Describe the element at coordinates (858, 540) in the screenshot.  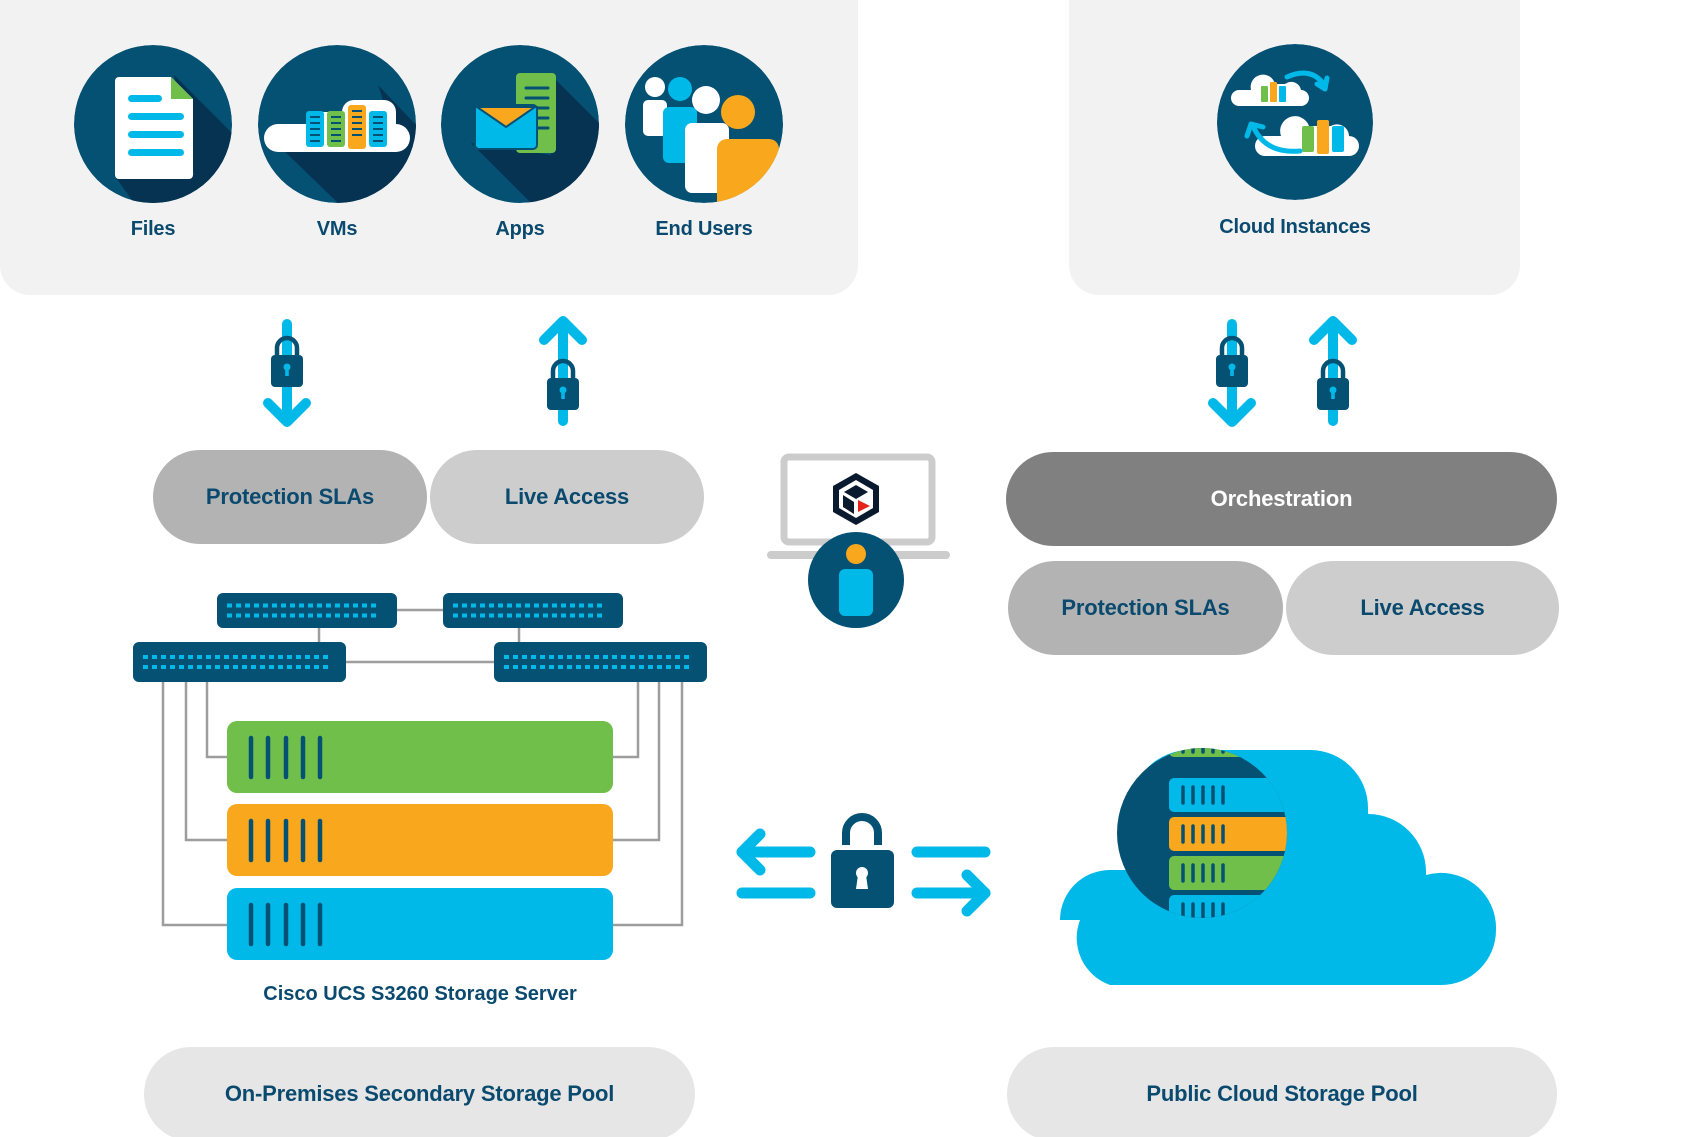
I see `management-console` at that location.